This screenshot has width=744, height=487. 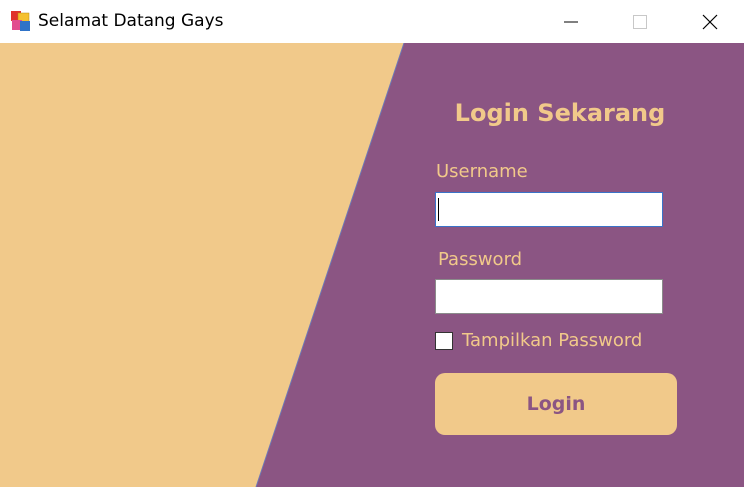 I want to click on username-label: Username, so click(x=482, y=171).